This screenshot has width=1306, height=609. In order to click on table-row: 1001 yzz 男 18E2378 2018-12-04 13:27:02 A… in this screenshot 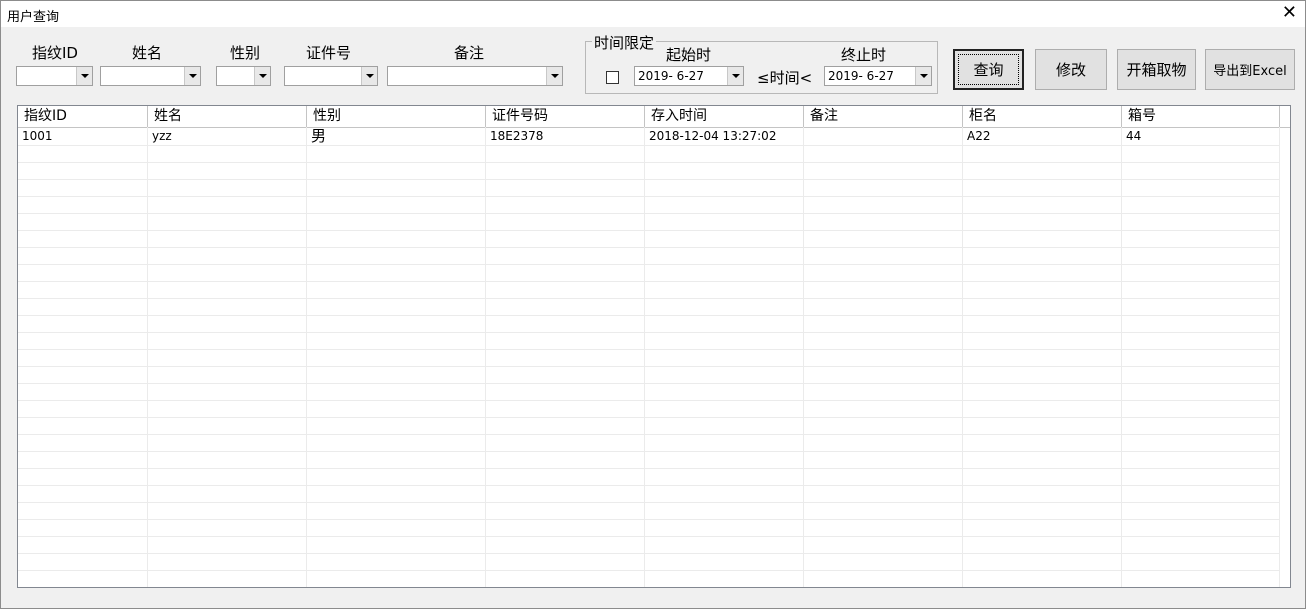, I will do `click(649, 136)`.